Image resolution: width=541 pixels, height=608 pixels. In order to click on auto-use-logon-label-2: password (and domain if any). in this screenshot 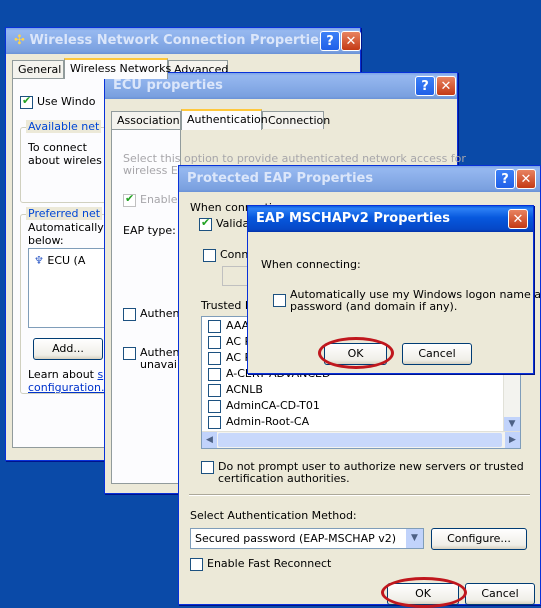, I will do `click(374, 306)`.